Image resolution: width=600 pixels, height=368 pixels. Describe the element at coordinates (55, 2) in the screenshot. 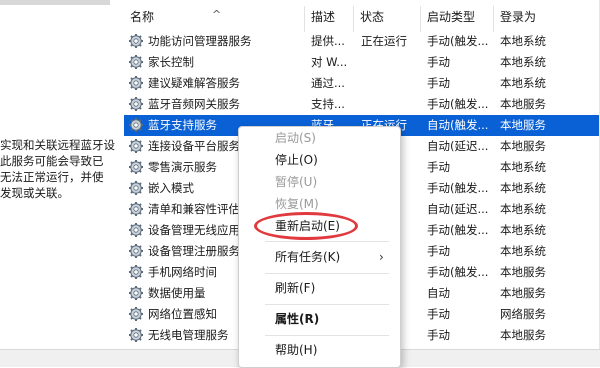

I see `left-pane-scroll-strip` at that location.